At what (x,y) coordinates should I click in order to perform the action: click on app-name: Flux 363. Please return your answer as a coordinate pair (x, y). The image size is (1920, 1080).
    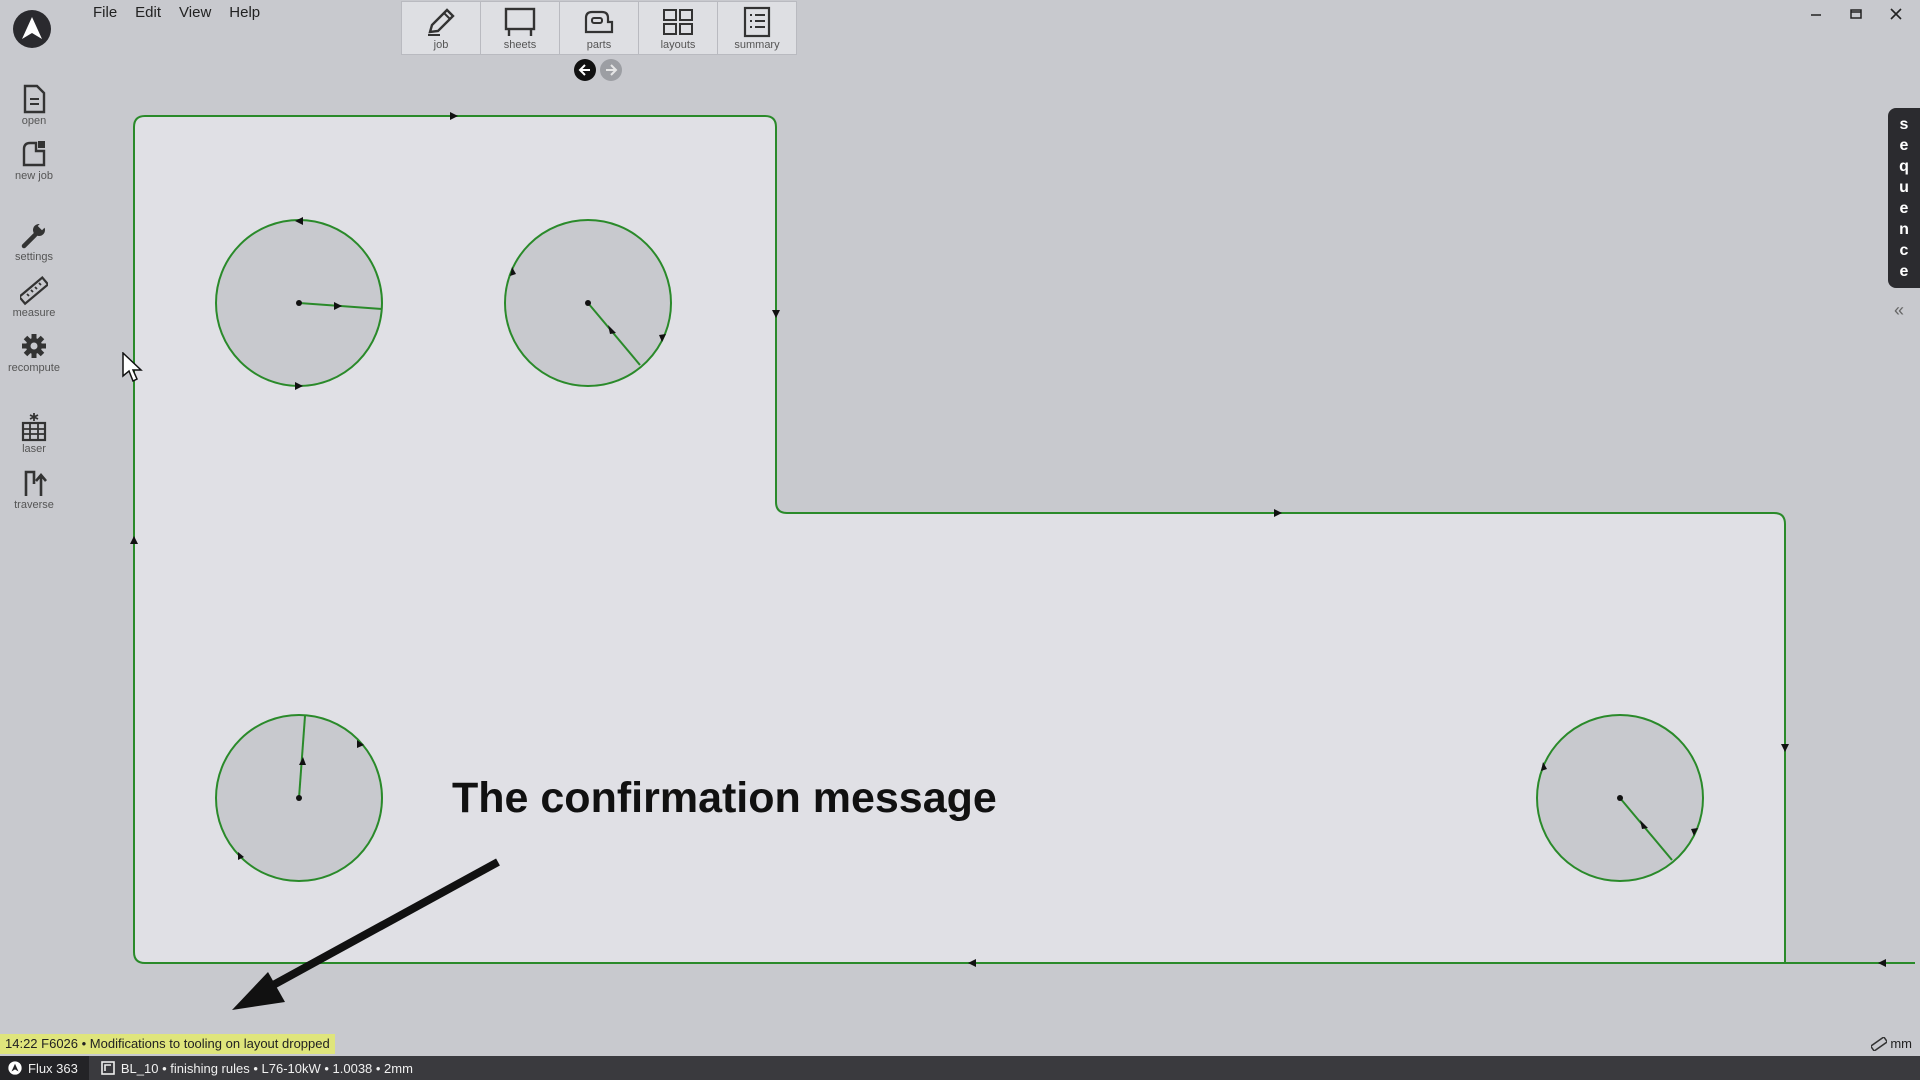
    Looking at the image, I should click on (53, 1068).